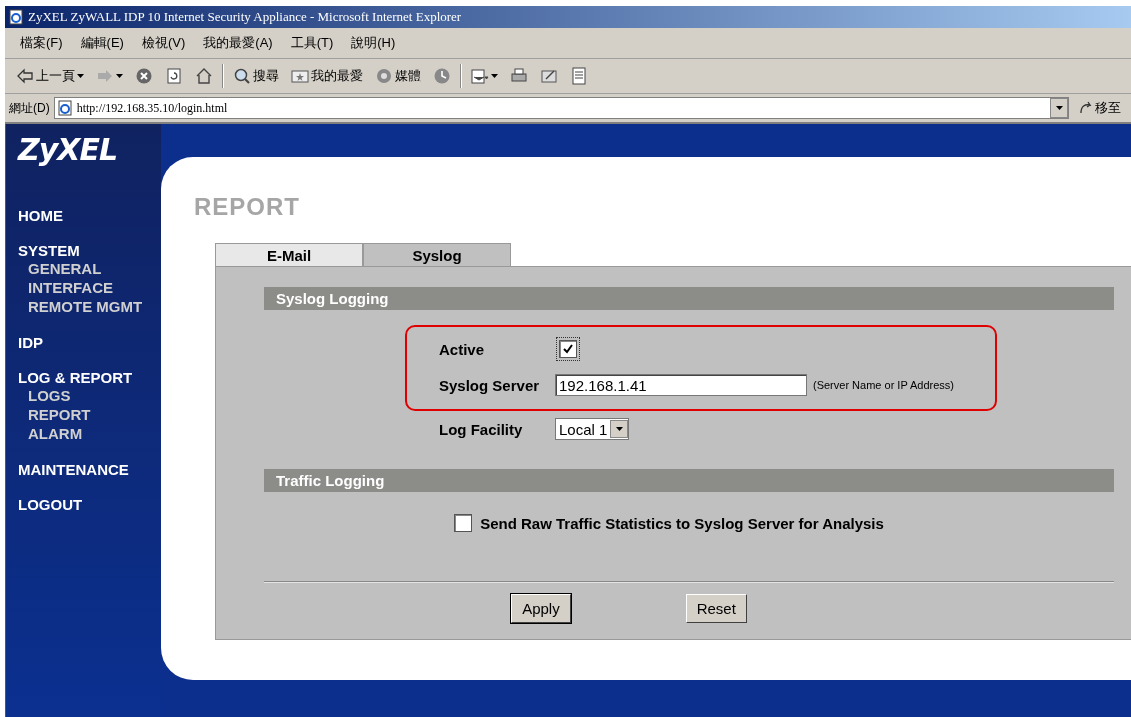 This screenshot has height=717, width=1131. Describe the element at coordinates (89, 287) in the screenshot. I see `nav-subitem: INTERFACE` at that location.